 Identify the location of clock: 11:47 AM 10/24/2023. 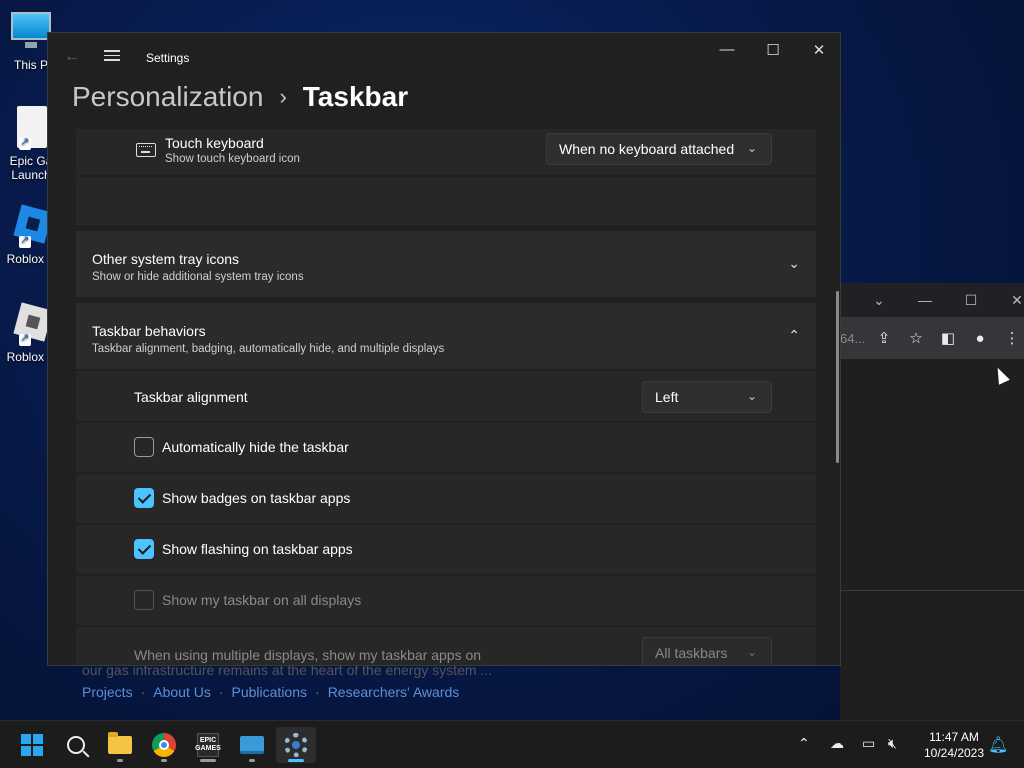
(954, 745).